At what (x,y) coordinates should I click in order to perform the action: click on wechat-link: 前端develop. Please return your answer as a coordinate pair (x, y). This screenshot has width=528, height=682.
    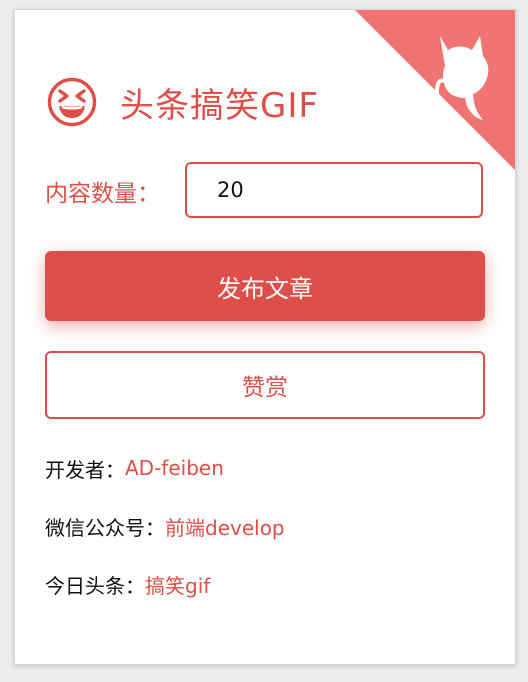
    Looking at the image, I should click on (225, 526).